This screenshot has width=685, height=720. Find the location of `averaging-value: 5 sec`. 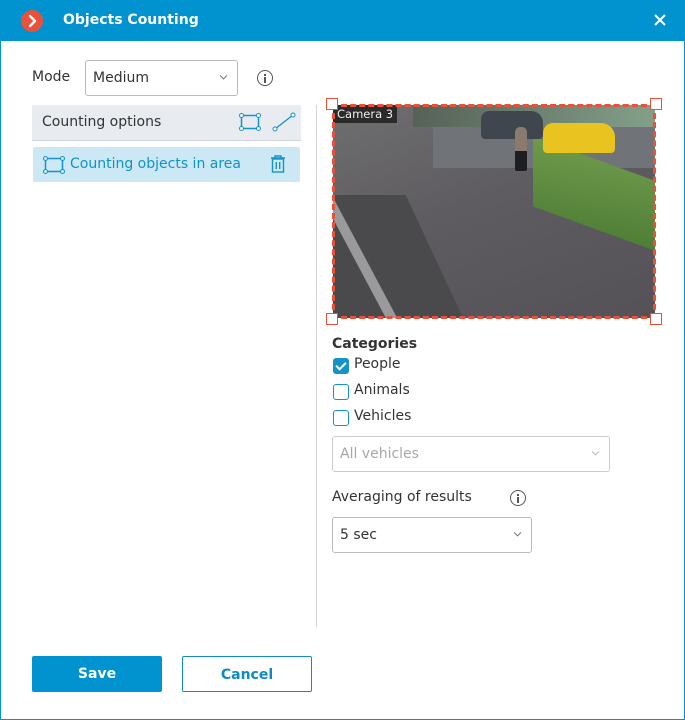

averaging-value: 5 sec is located at coordinates (358, 535).